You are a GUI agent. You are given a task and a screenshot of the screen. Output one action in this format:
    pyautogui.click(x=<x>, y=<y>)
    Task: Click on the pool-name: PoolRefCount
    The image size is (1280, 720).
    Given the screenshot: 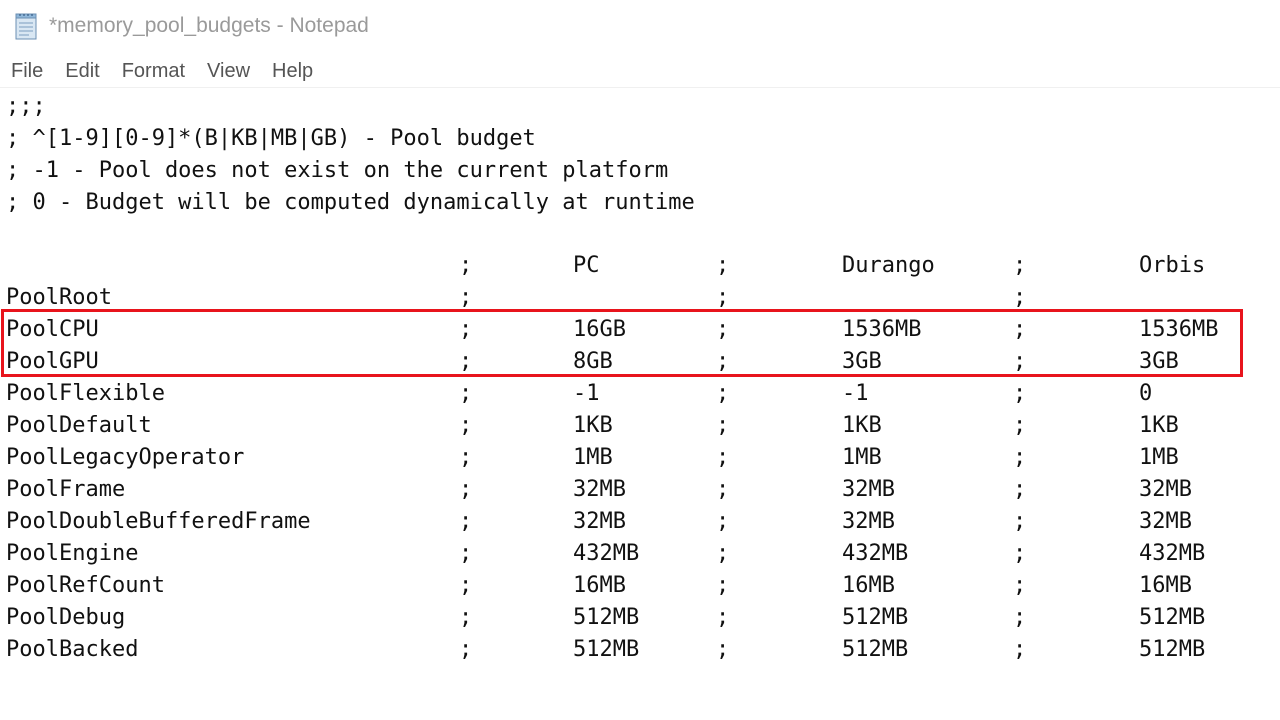 What is the action you would take?
    pyautogui.click(x=85, y=585)
    